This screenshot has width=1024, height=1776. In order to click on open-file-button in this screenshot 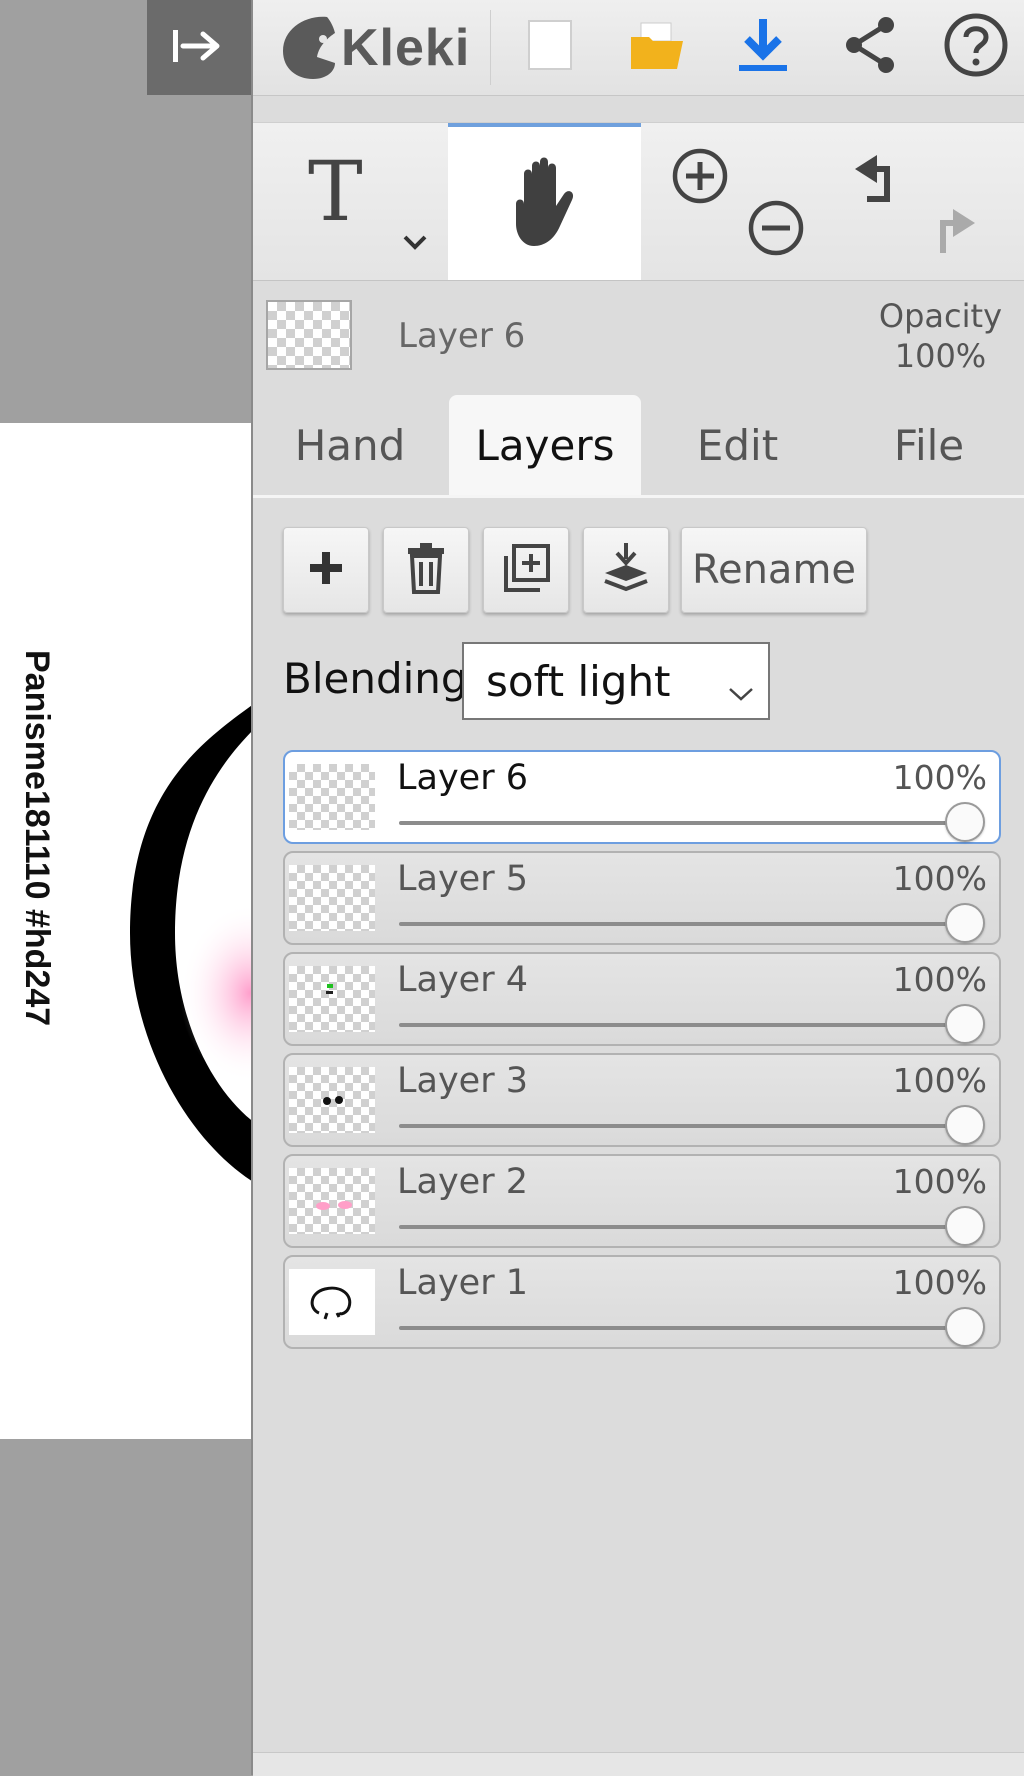, I will do `click(657, 47)`.